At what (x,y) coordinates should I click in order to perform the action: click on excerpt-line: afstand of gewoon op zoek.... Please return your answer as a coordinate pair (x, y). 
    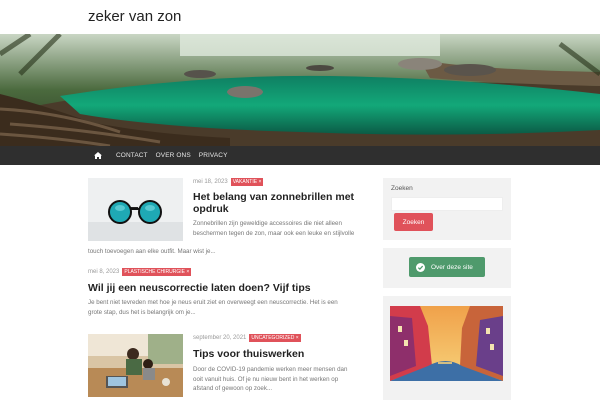
    Looking at the image, I should click on (233, 388).